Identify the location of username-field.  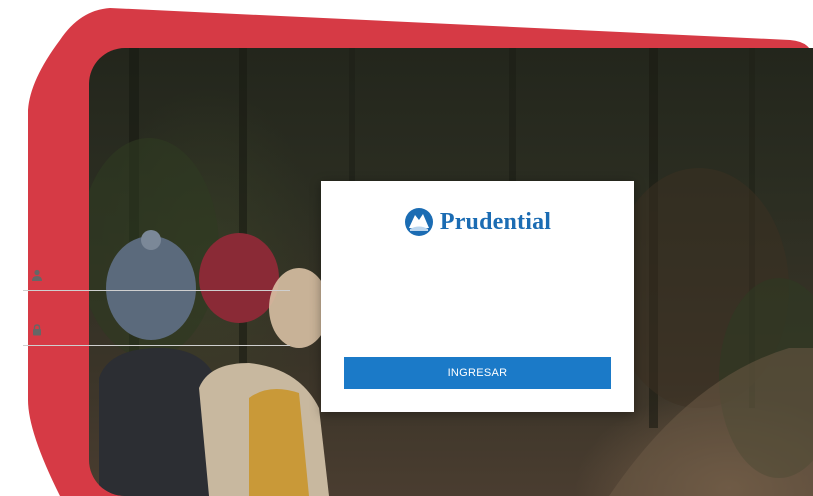
(156, 276).